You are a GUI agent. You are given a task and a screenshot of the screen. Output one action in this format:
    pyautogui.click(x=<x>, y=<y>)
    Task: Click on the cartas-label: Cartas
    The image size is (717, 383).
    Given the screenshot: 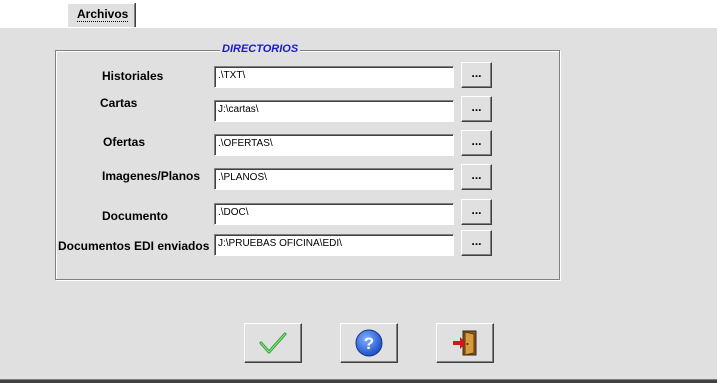 What is the action you would take?
    pyautogui.click(x=119, y=103)
    